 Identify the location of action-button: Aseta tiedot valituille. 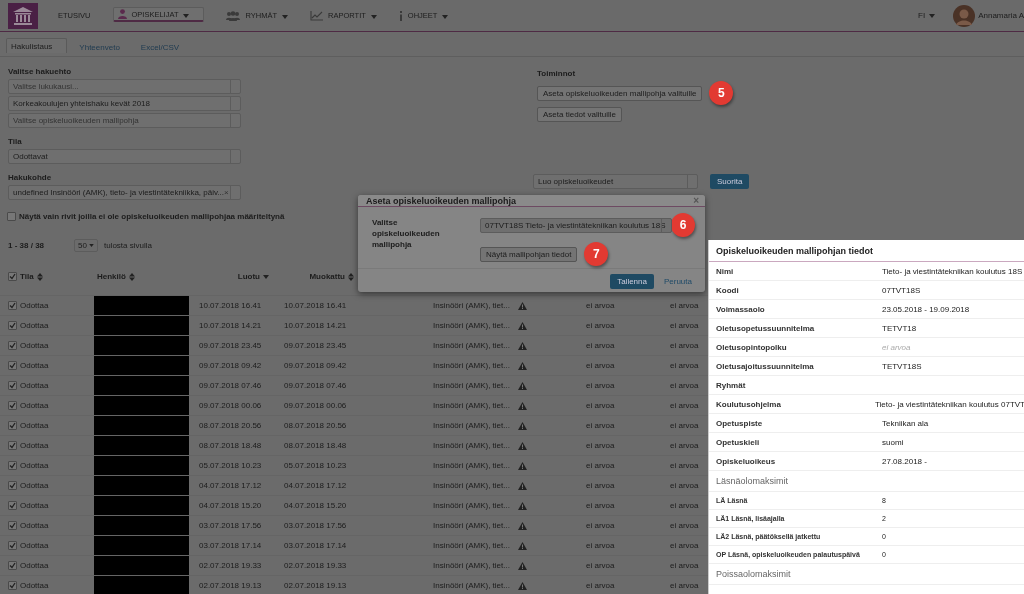
(579, 114).